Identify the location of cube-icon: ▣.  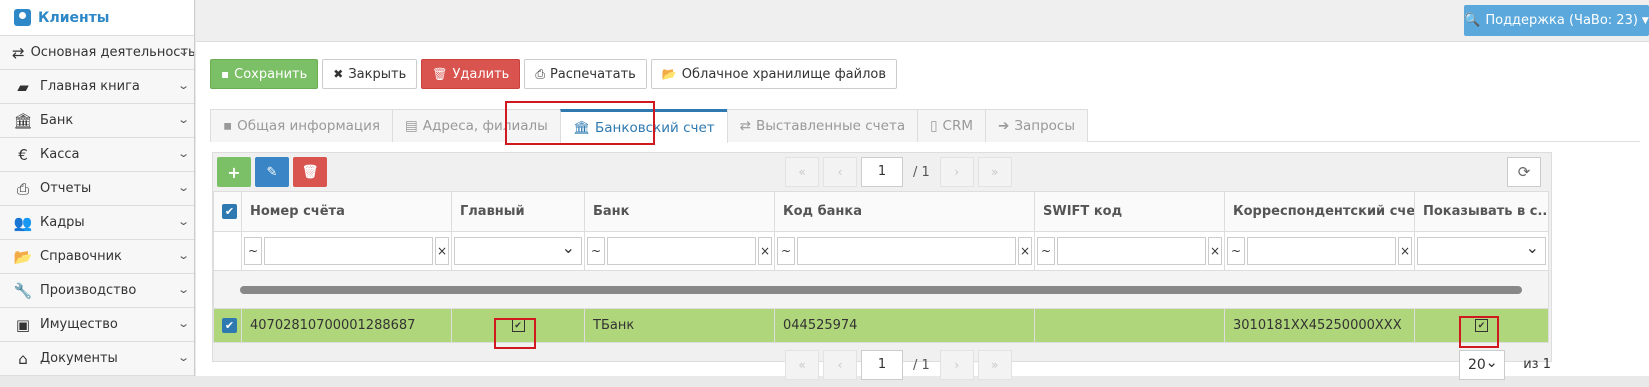
(23, 324).